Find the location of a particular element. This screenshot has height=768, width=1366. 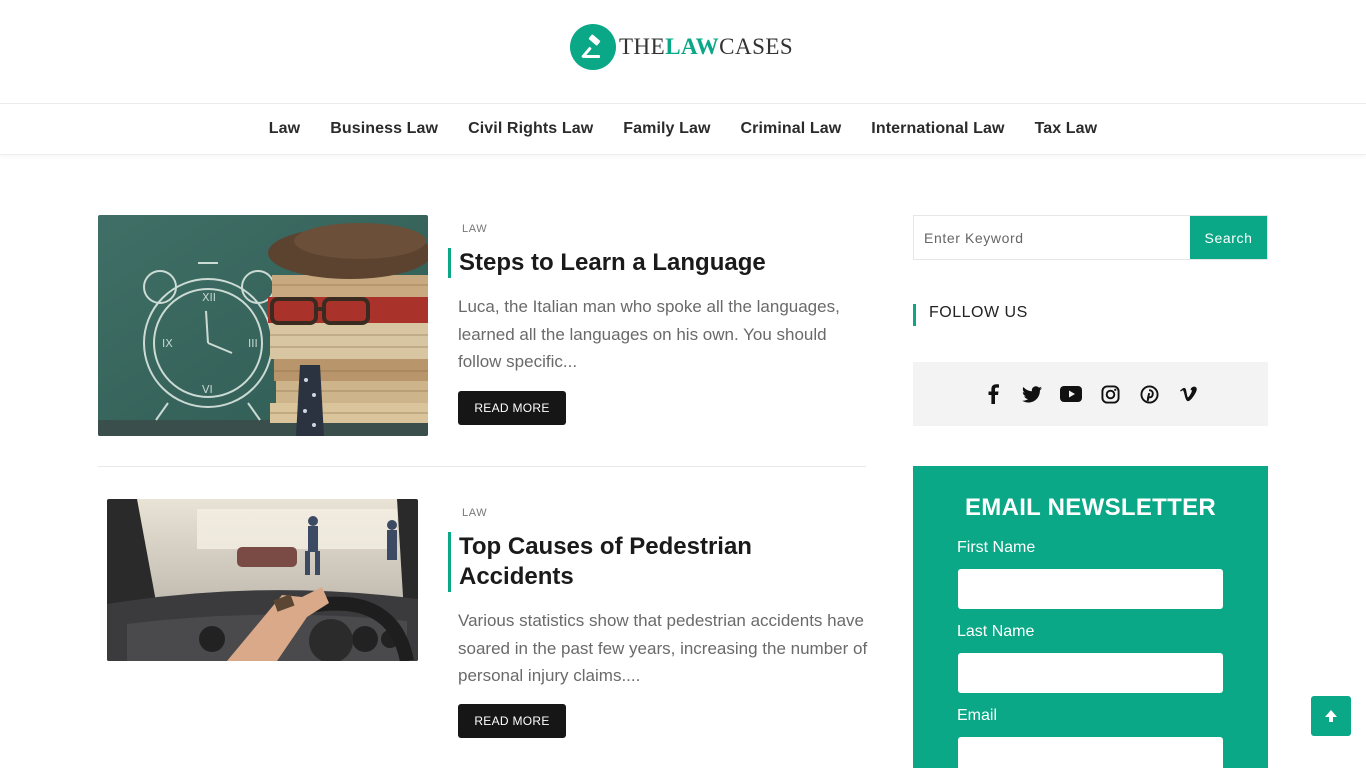

facebook-icon is located at coordinates (993, 394).